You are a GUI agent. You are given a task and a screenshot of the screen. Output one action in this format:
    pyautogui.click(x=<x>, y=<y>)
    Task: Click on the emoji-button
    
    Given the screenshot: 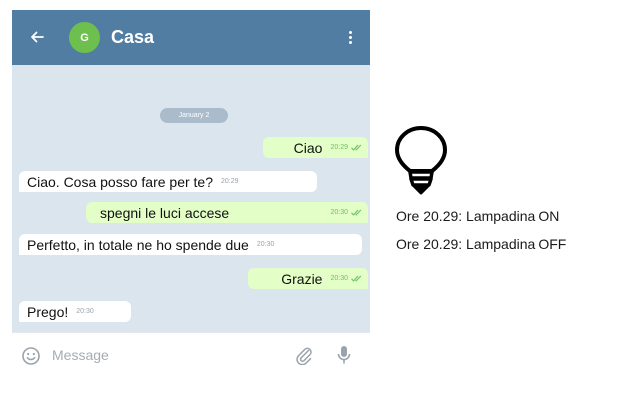 What is the action you would take?
    pyautogui.click(x=31, y=356)
    